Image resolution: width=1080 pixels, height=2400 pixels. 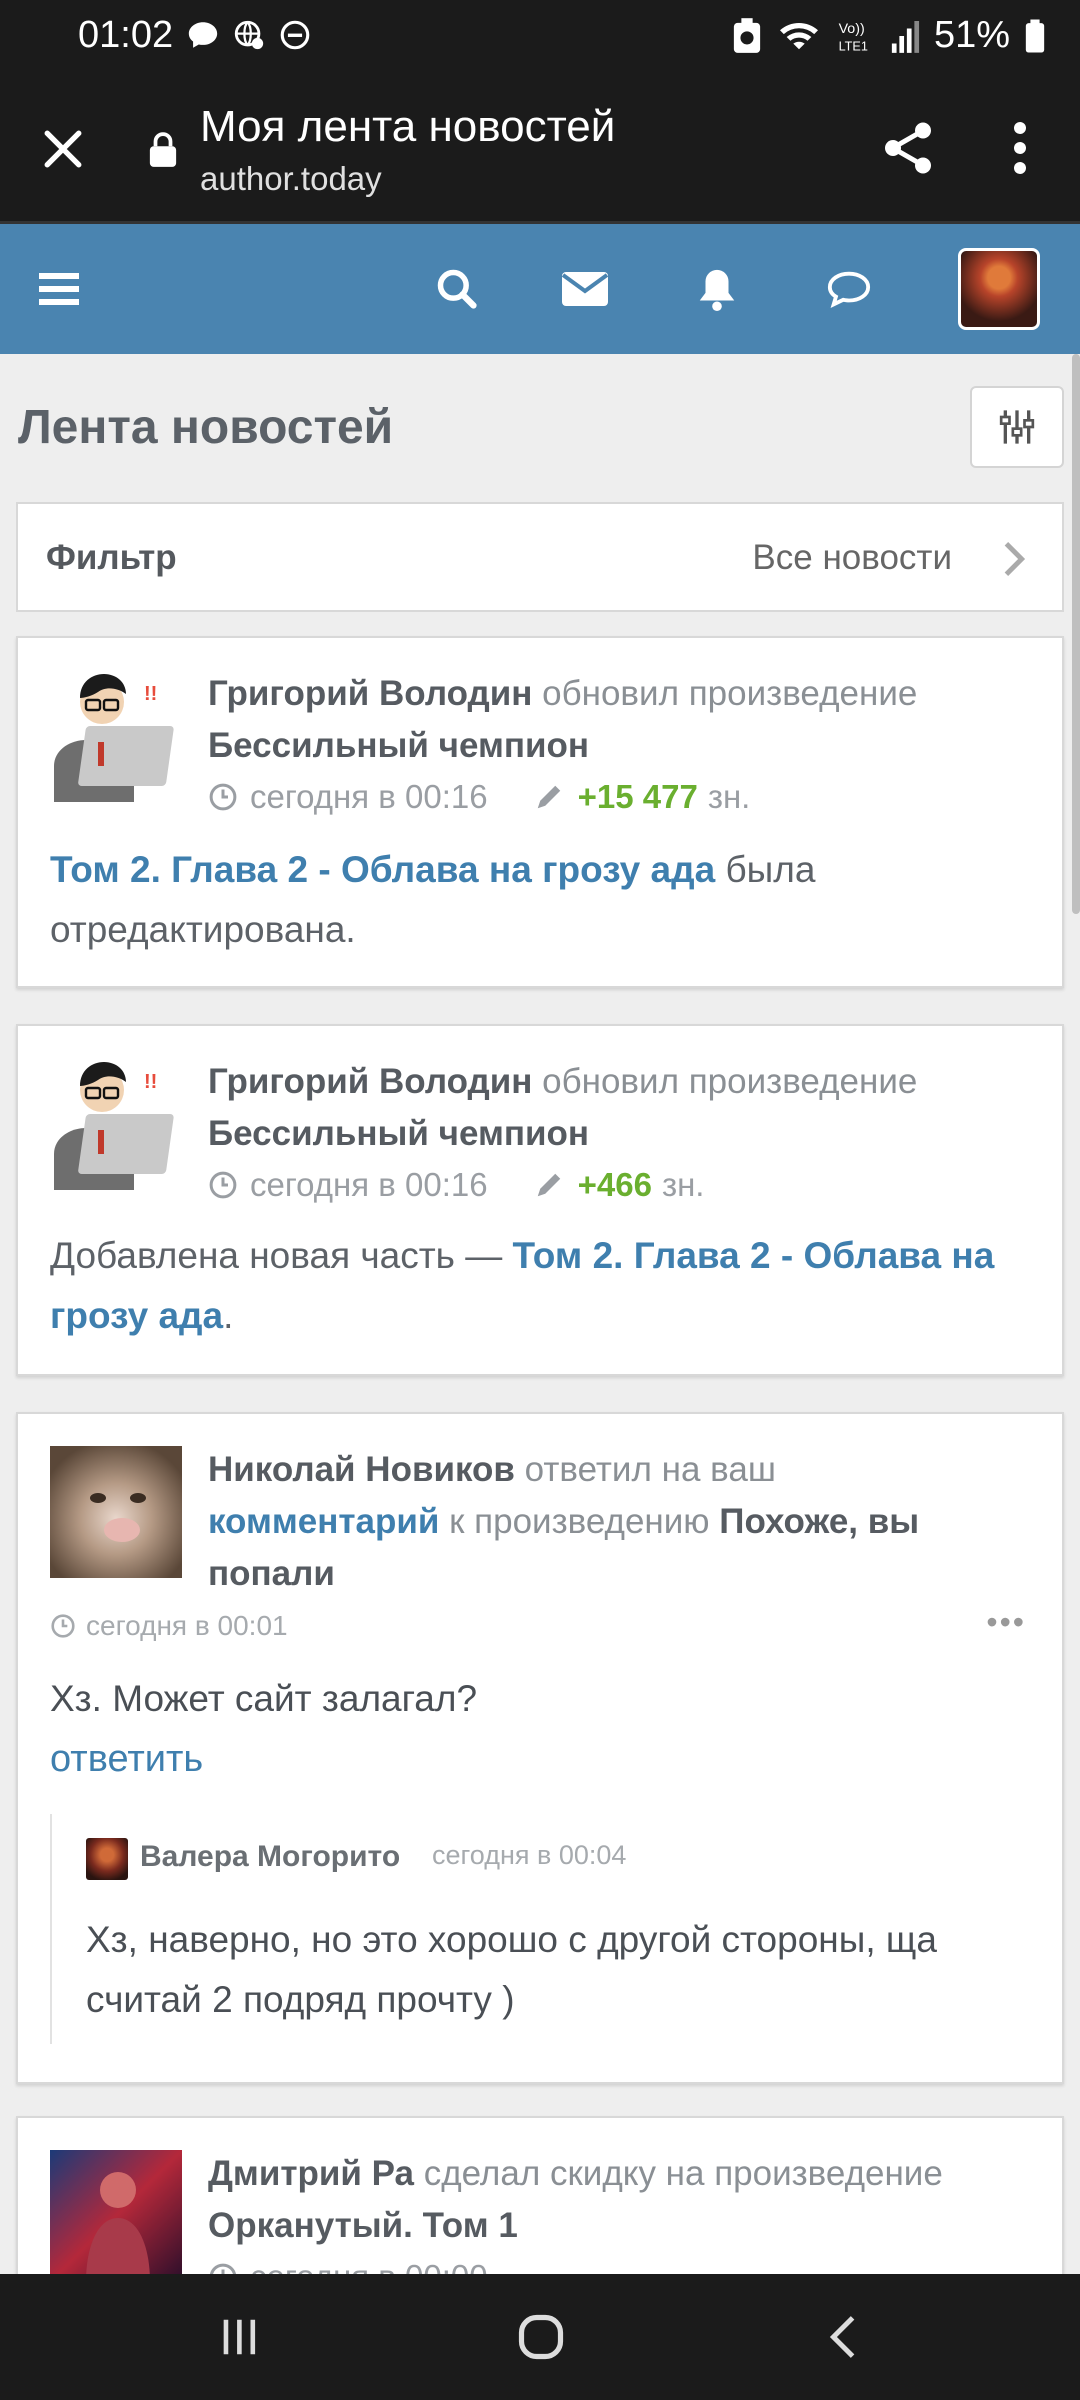 I want to click on home-button, so click(x=541, y=2337).